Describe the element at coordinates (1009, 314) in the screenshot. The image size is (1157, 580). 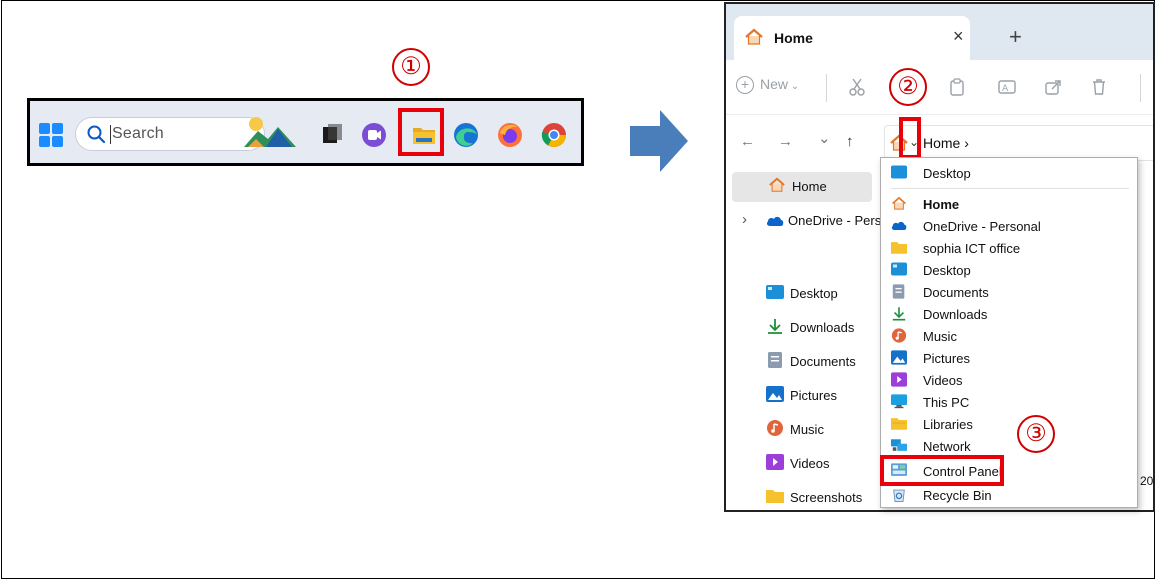
I see `dropdown-item-downloads: Downloads` at that location.